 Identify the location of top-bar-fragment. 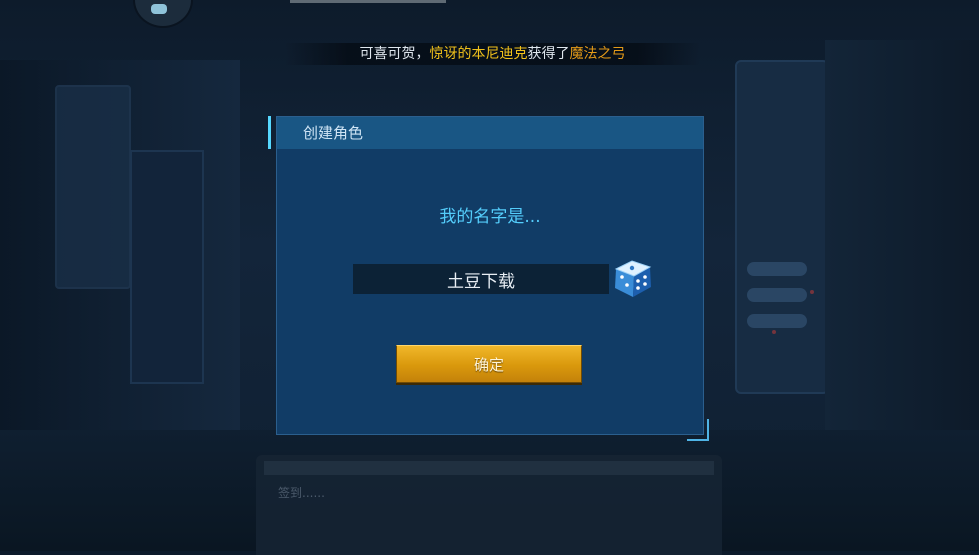
(368, 1).